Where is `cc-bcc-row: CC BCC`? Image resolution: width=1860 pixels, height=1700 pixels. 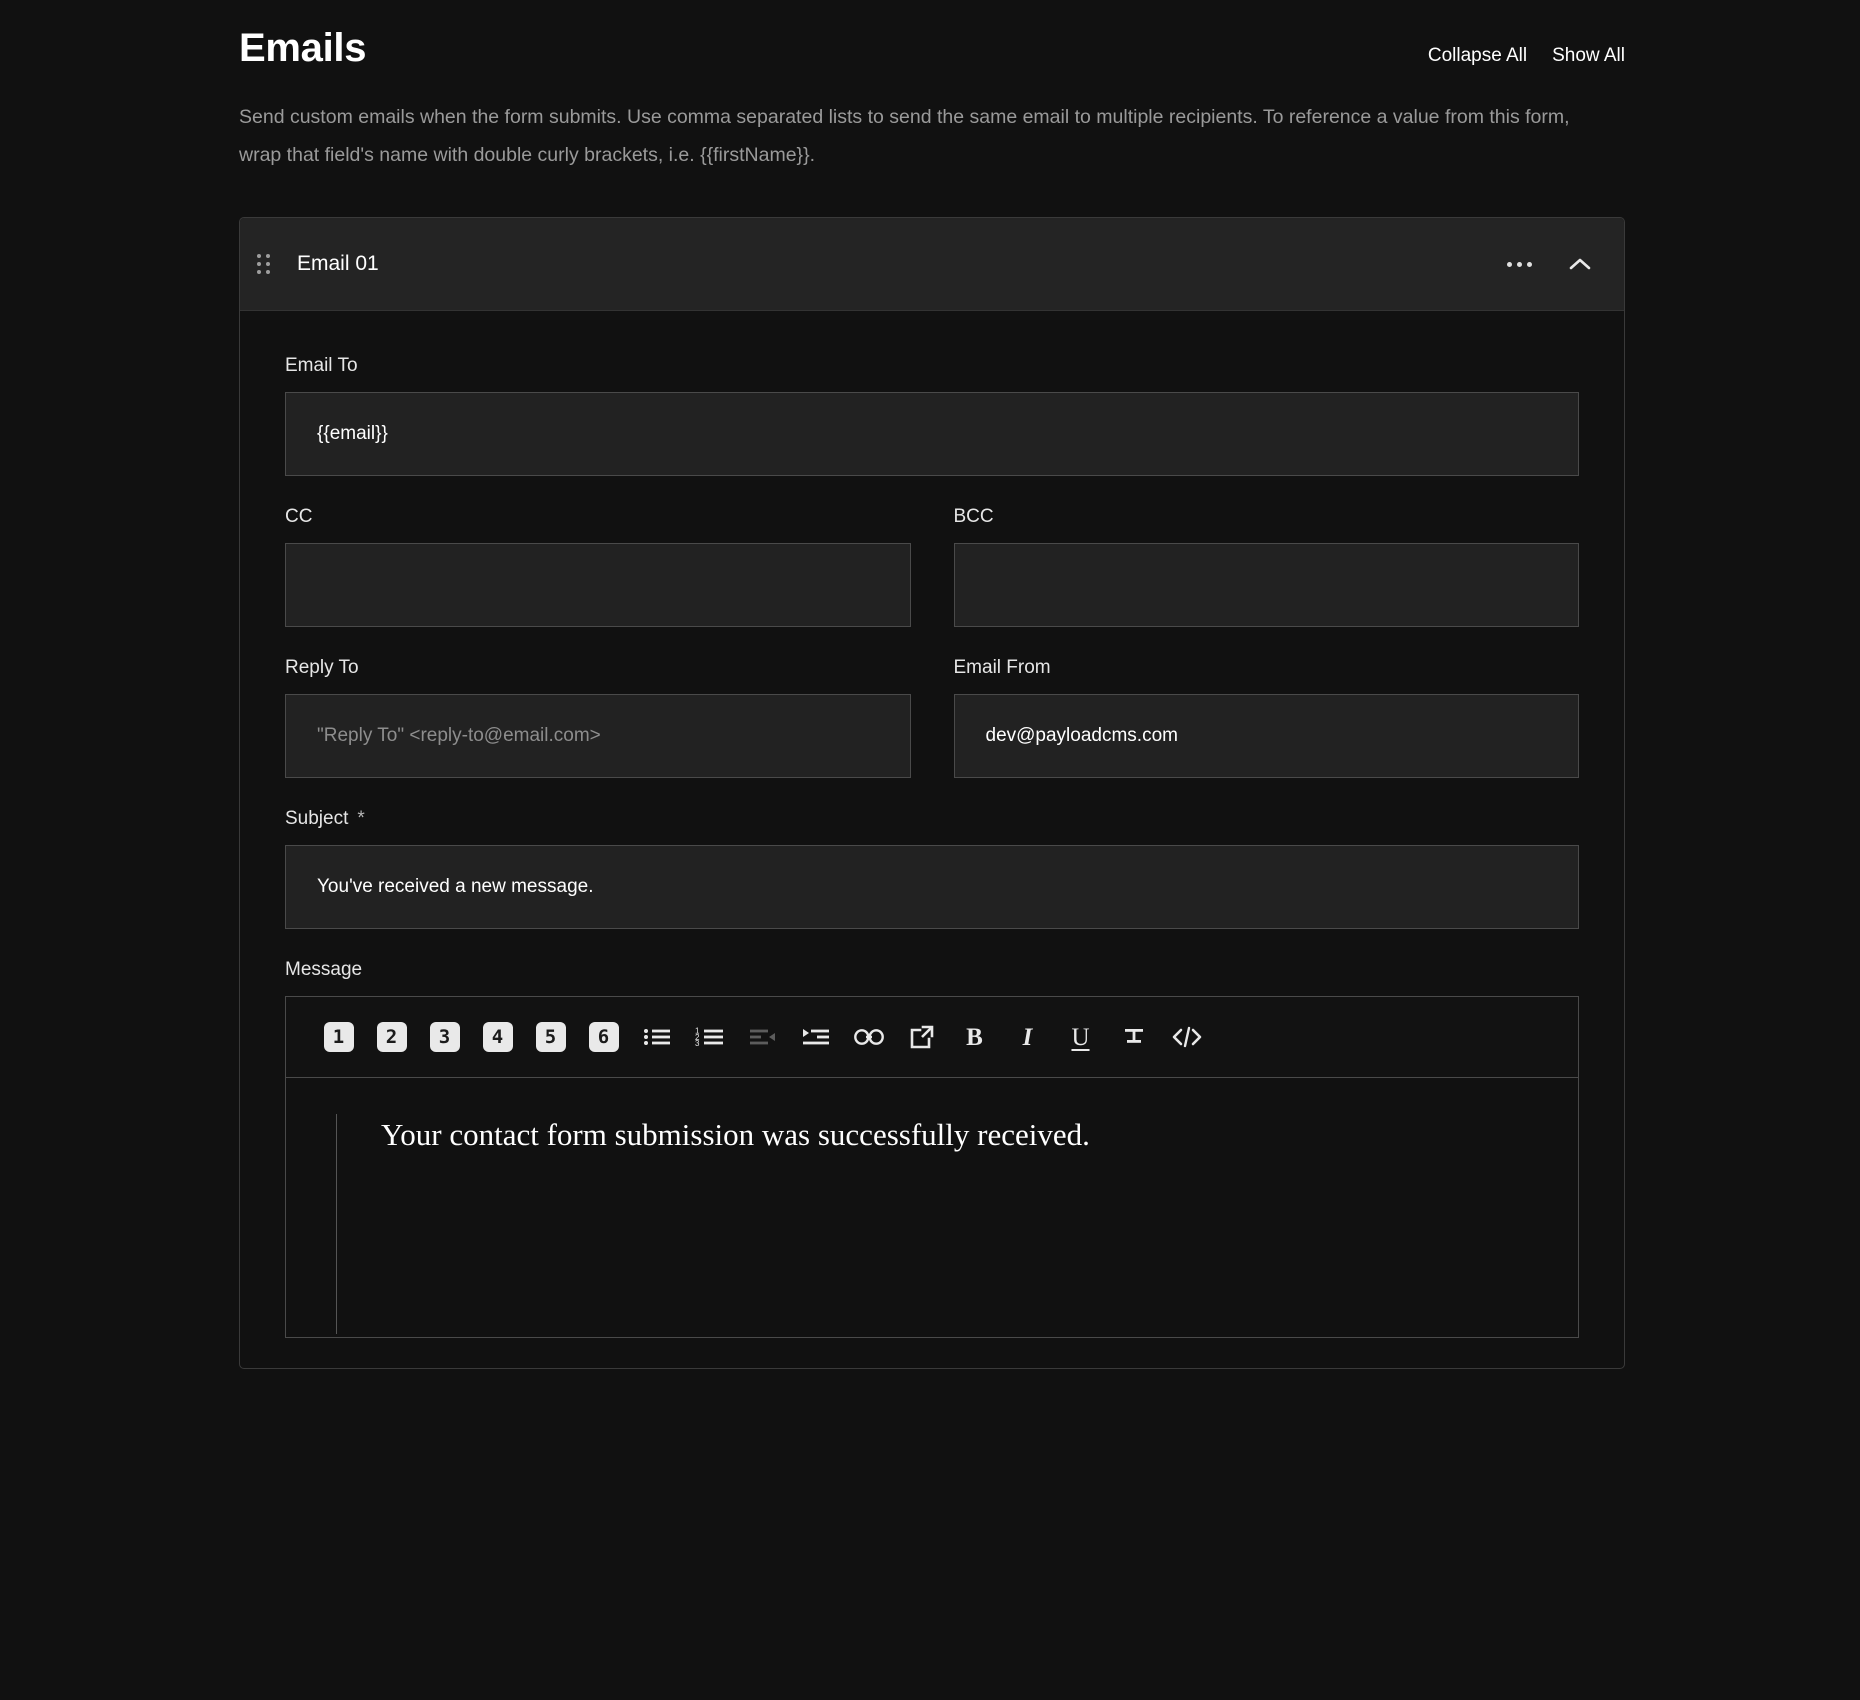
cc-bcc-row: CC BCC is located at coordinates (932, 581).